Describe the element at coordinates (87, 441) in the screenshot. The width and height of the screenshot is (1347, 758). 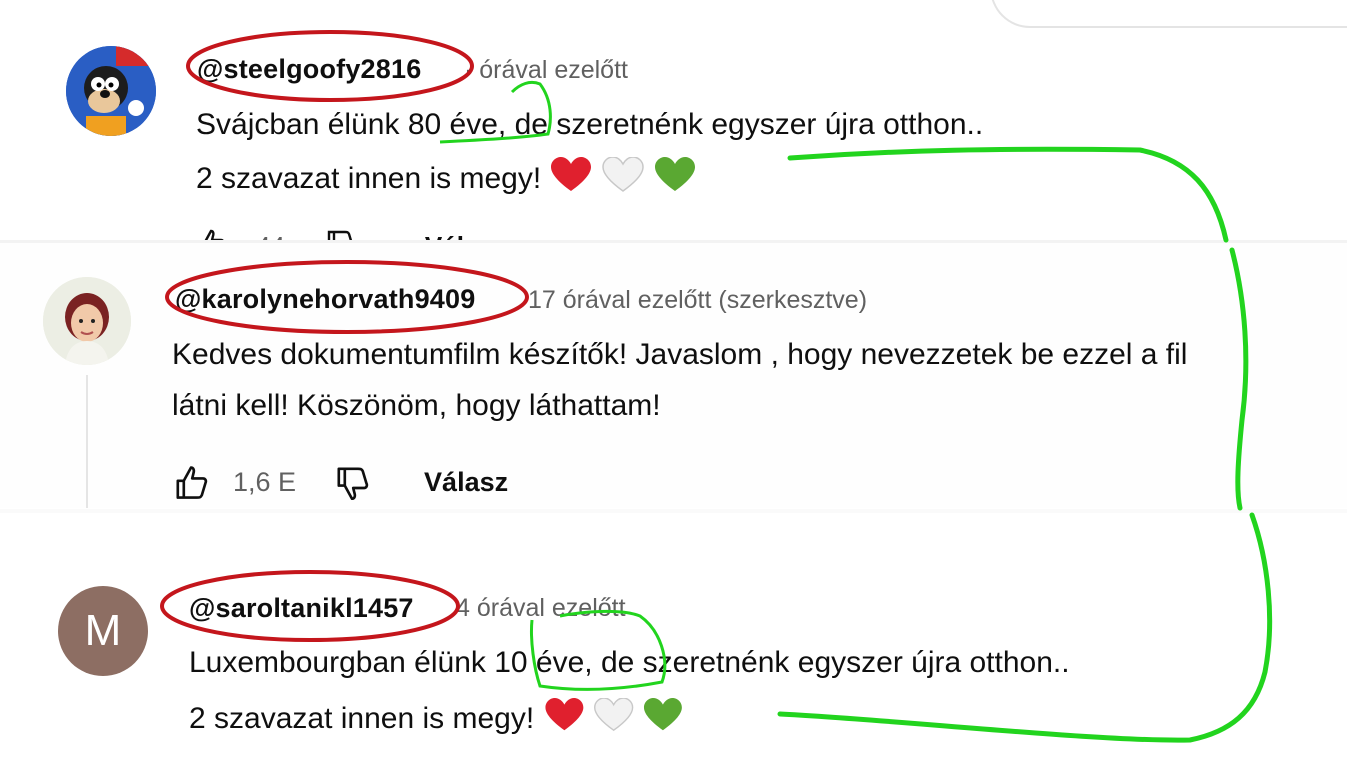
I see `thread-line` at that location.